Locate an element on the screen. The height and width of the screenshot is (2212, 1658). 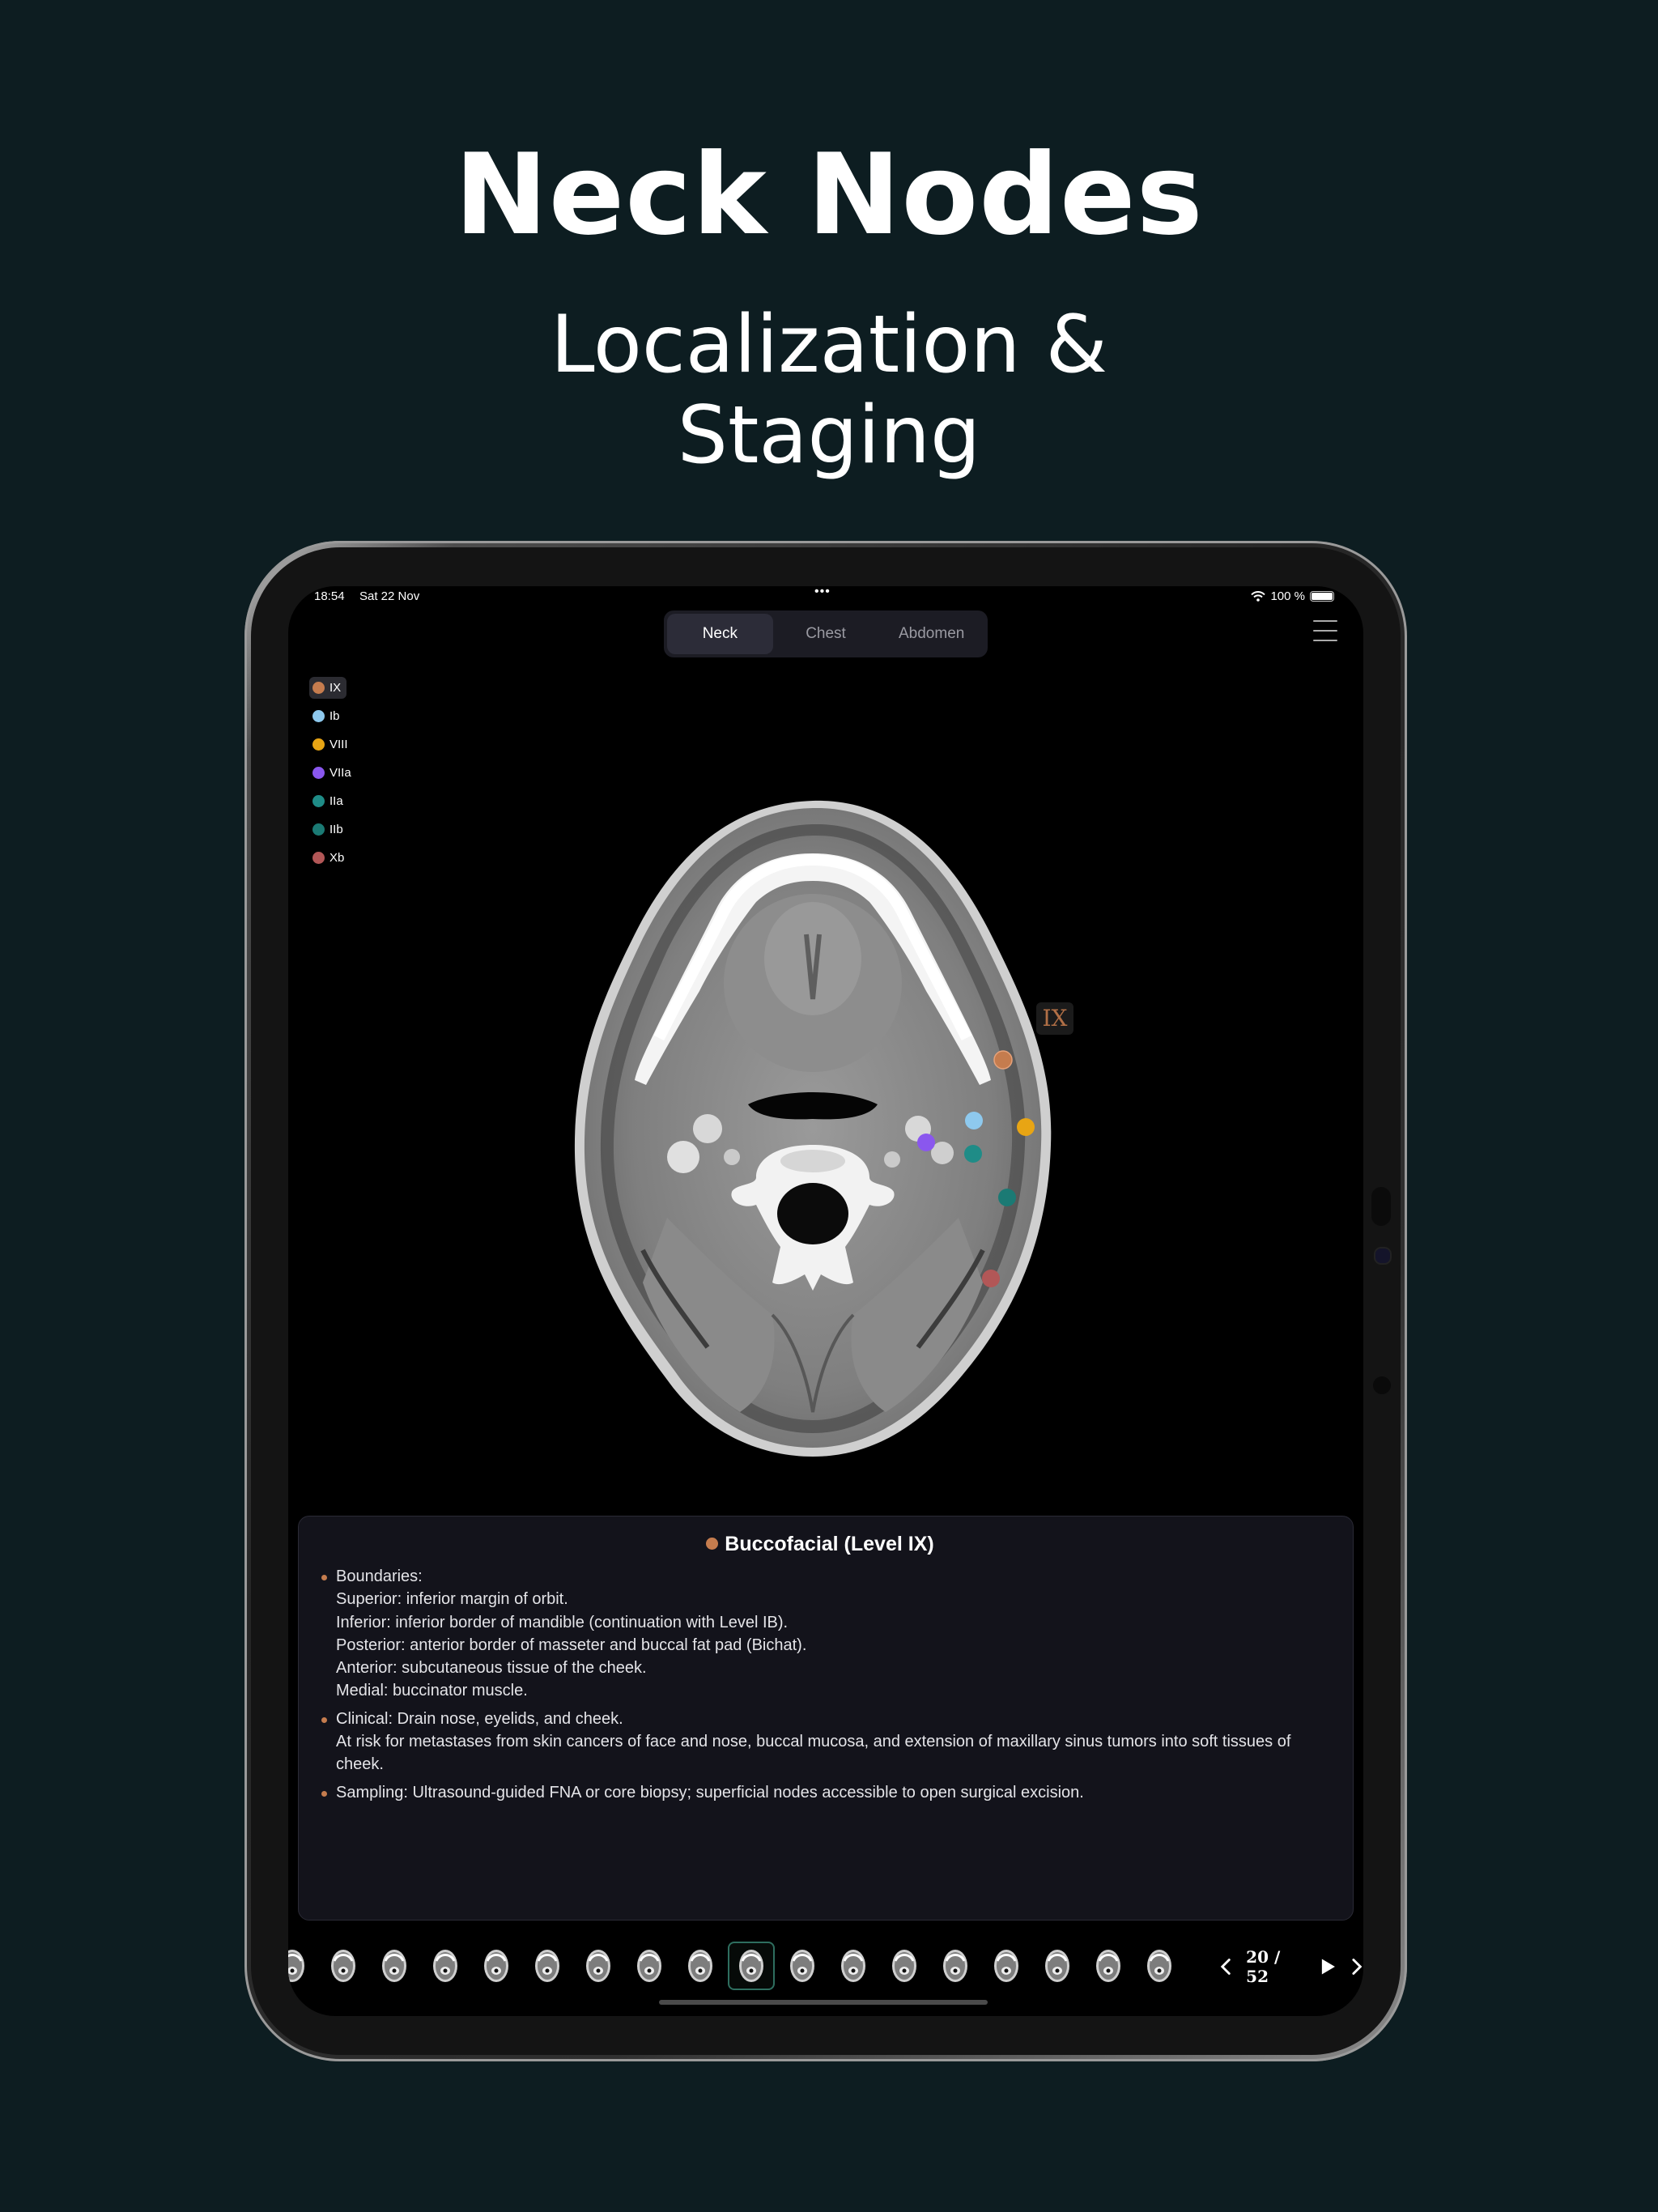
legend-label: IIb is located at coordinates (336, 829).